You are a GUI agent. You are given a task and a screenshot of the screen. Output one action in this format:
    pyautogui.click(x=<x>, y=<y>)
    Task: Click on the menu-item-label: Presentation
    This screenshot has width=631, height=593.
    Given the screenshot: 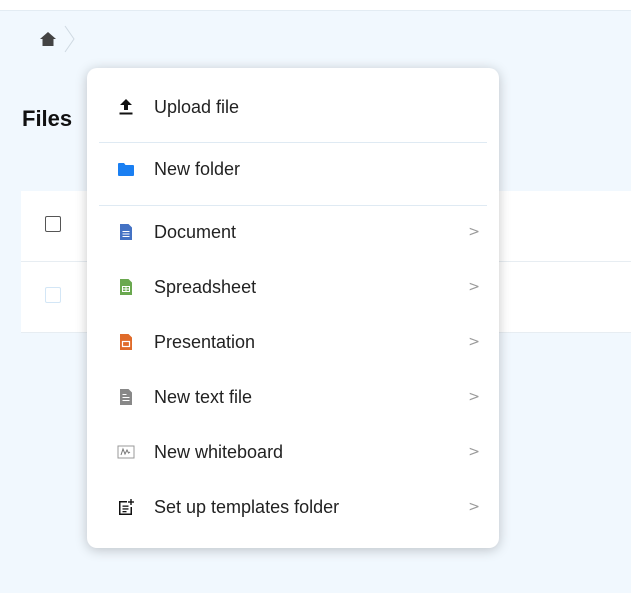 What is the action you would take?
    pyautogui.click(x=205, y=341)
    